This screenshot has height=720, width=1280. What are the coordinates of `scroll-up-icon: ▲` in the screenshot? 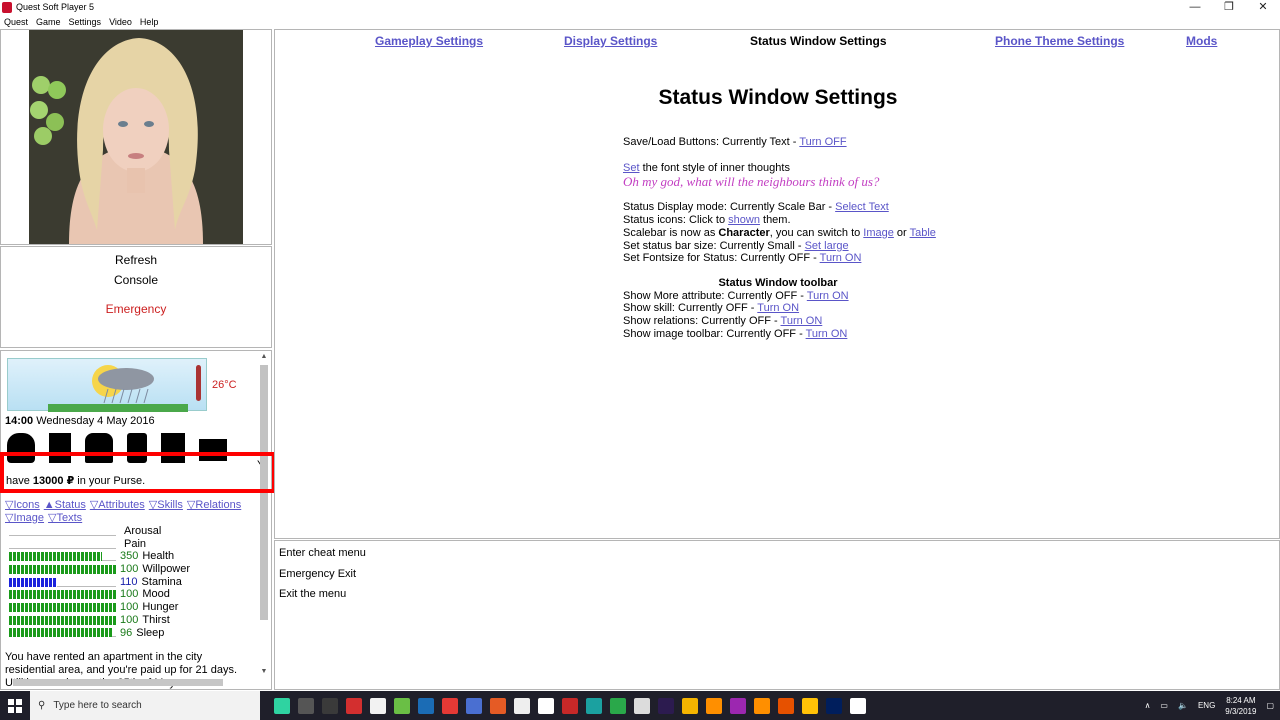 It's located at (264, 358).